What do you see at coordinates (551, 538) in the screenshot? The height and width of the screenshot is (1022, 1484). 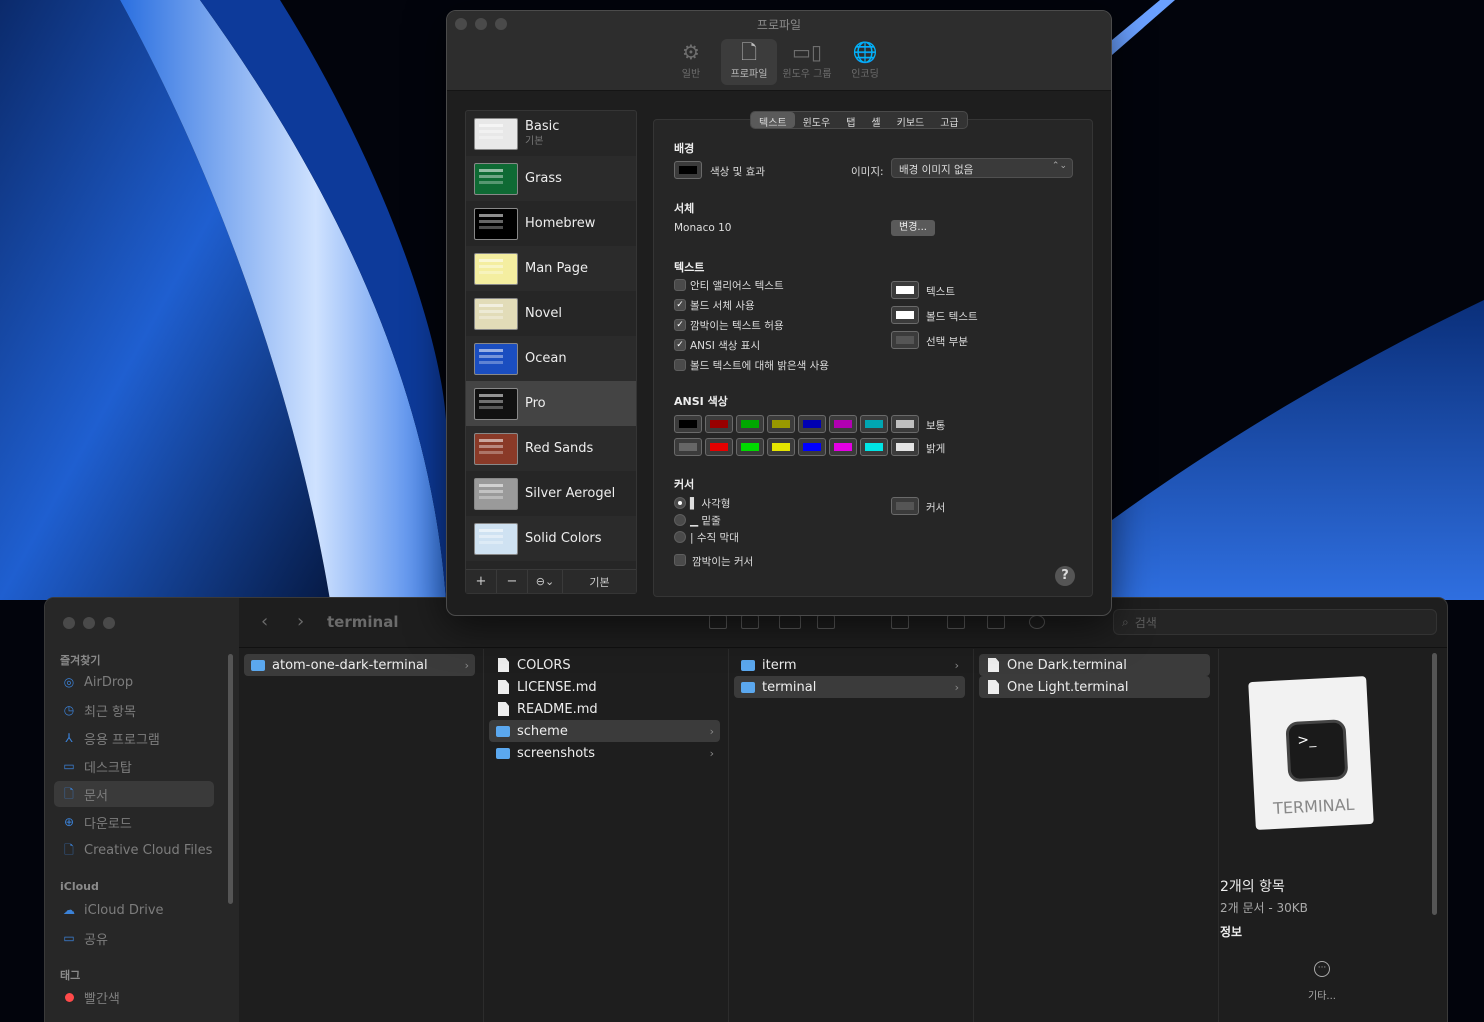 I see `profile-item: Solid Colors` at bounding box center [551, 538].